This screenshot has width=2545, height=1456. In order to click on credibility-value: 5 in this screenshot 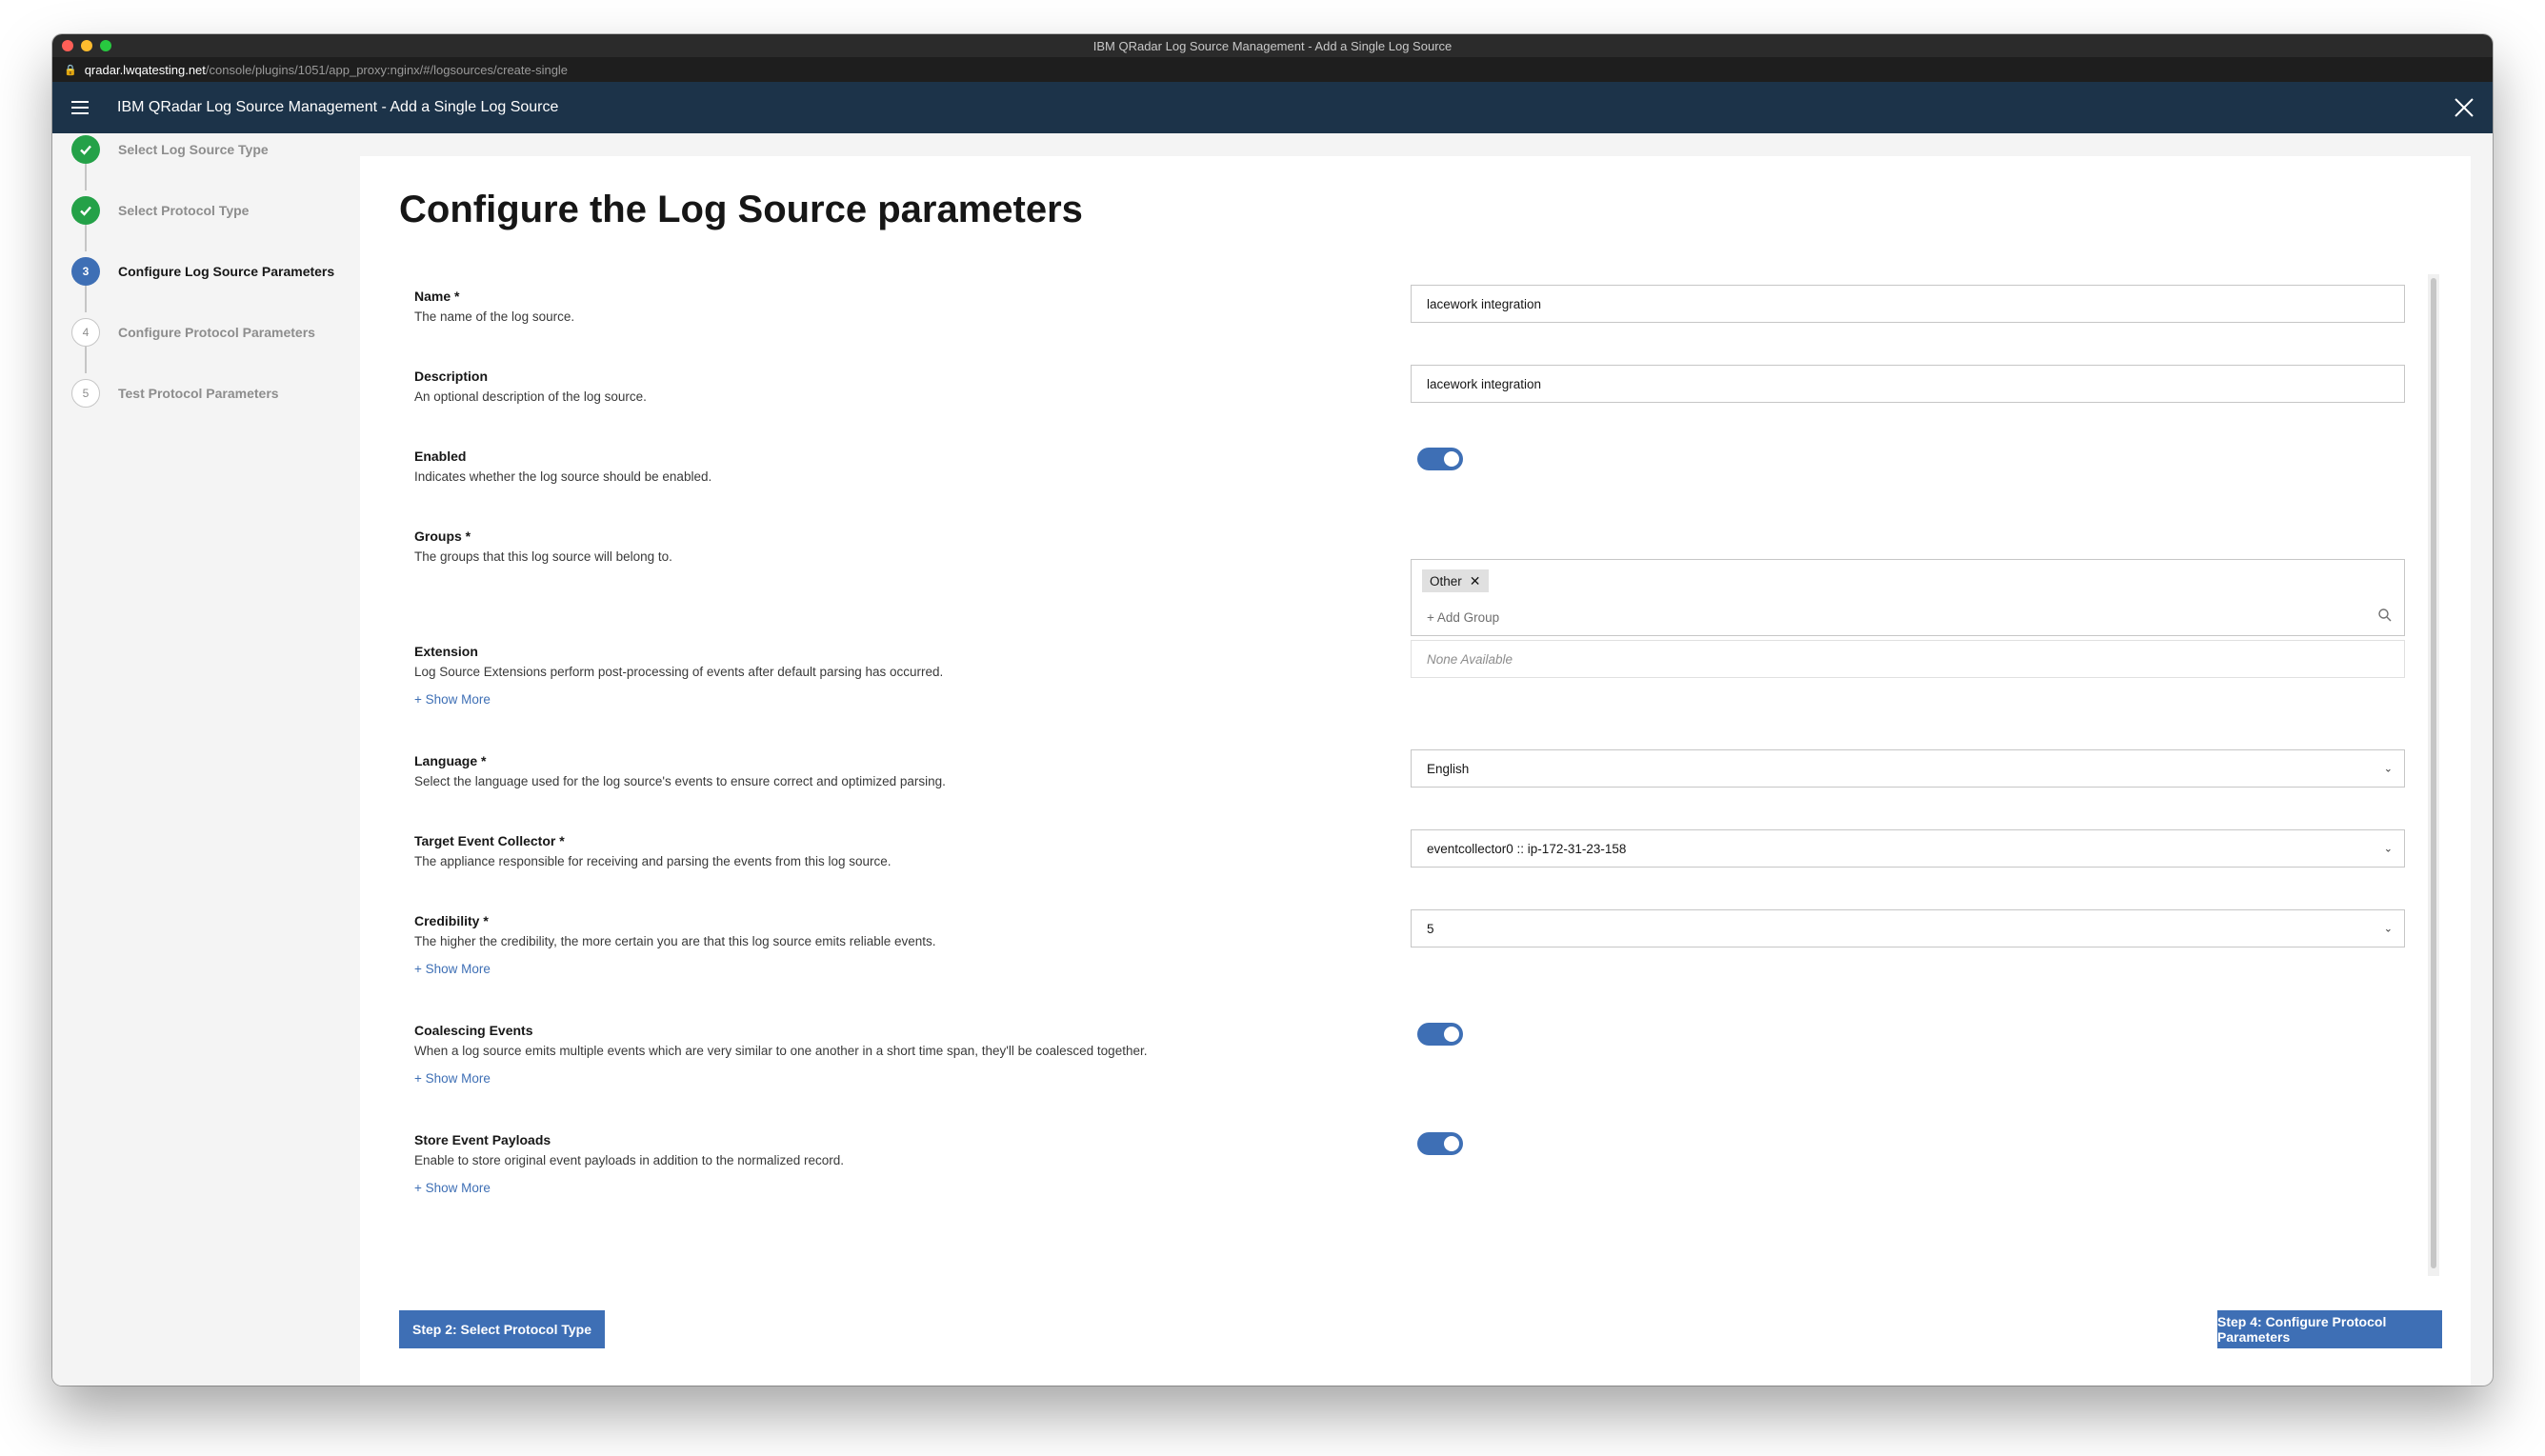, I will do `click(1430, 929)`.